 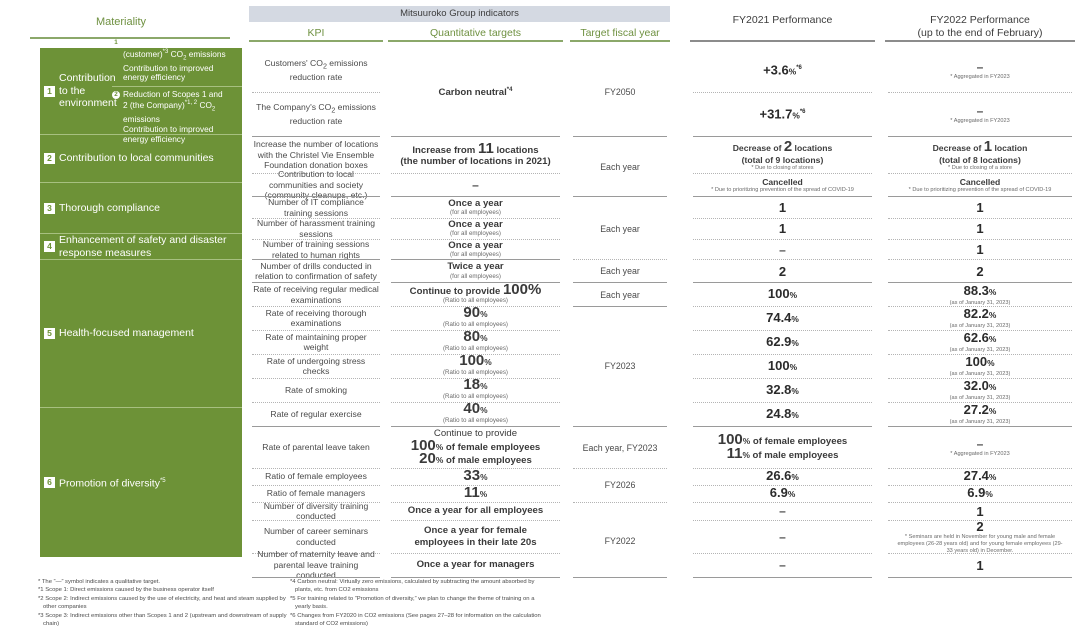 I want to click on kpi-text-5: Number of harassment training sessions, so click(x=316, y=228).